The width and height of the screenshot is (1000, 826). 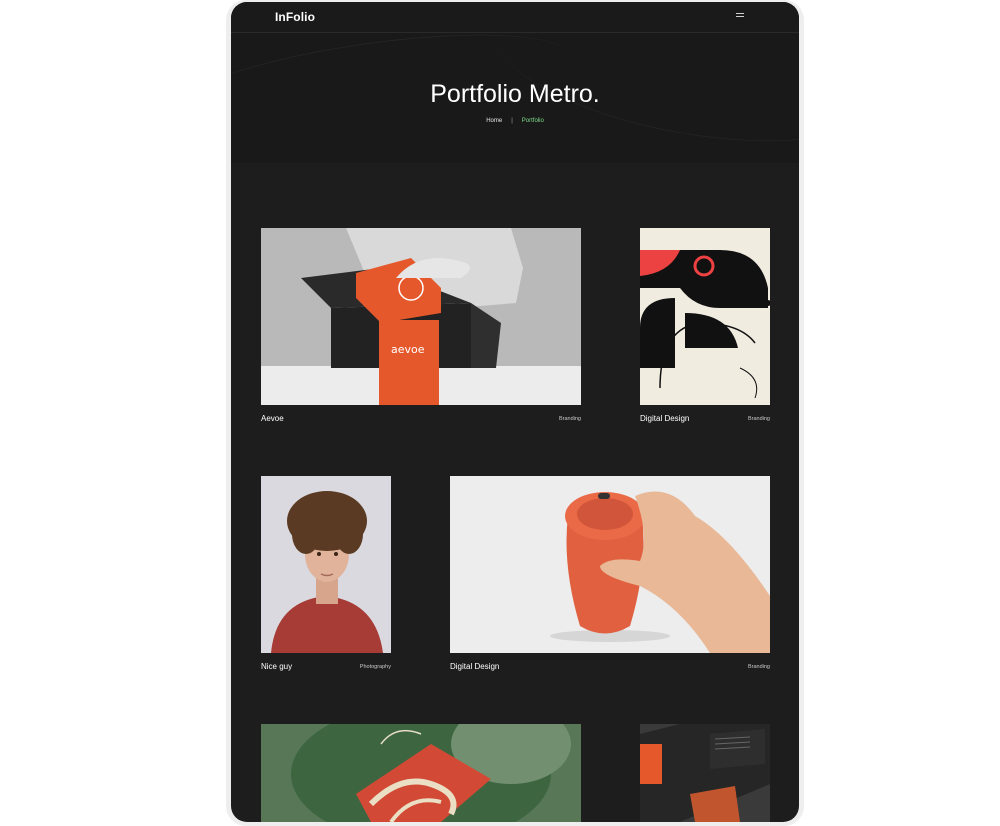 What do you see at coordinates (515, 121) in the screenshot?
I see `breadcrumb: Home | Portfolio` at bounding box center [515, 121].